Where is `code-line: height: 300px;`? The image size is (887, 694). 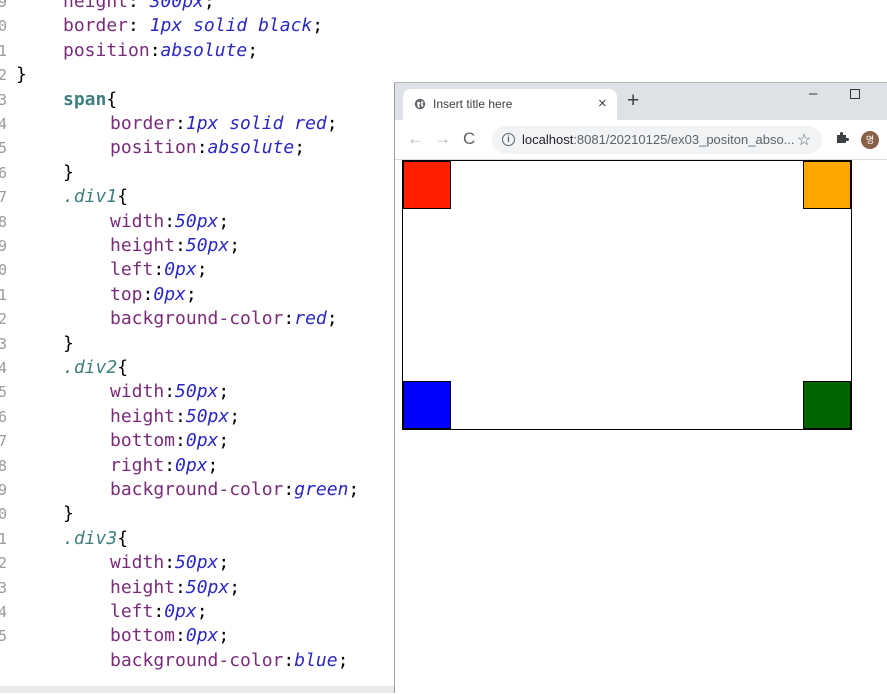 code-line: height: 300px; is located at coordinates (139, 7).